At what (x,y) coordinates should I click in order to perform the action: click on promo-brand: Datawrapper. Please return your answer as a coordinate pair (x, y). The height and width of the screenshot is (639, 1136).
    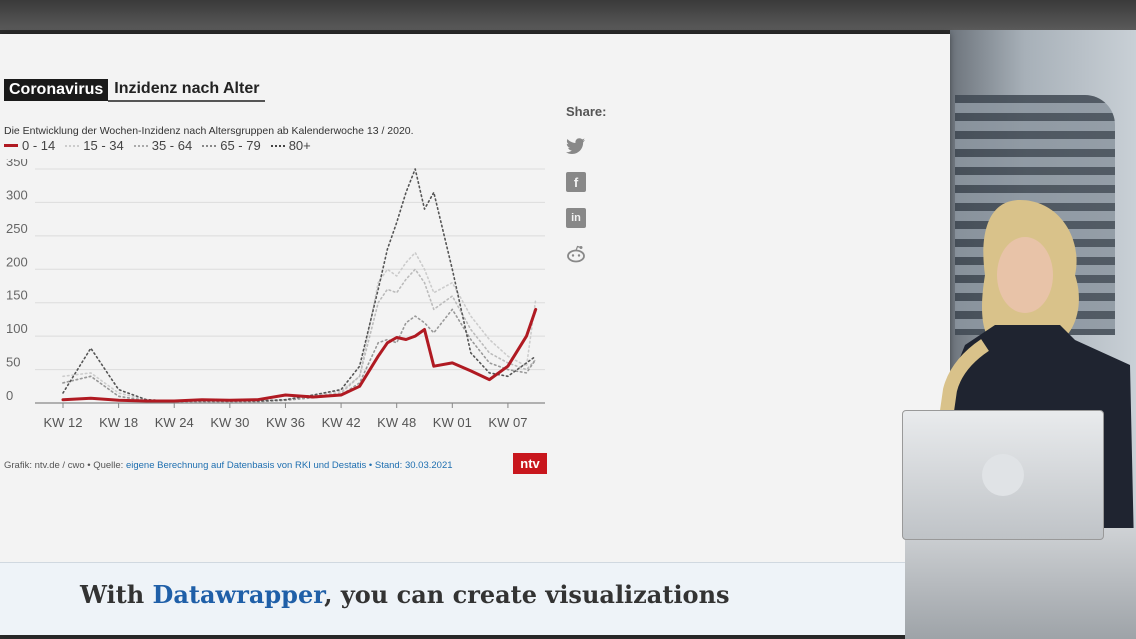
    Looking at the image, I should click on (239, 594).